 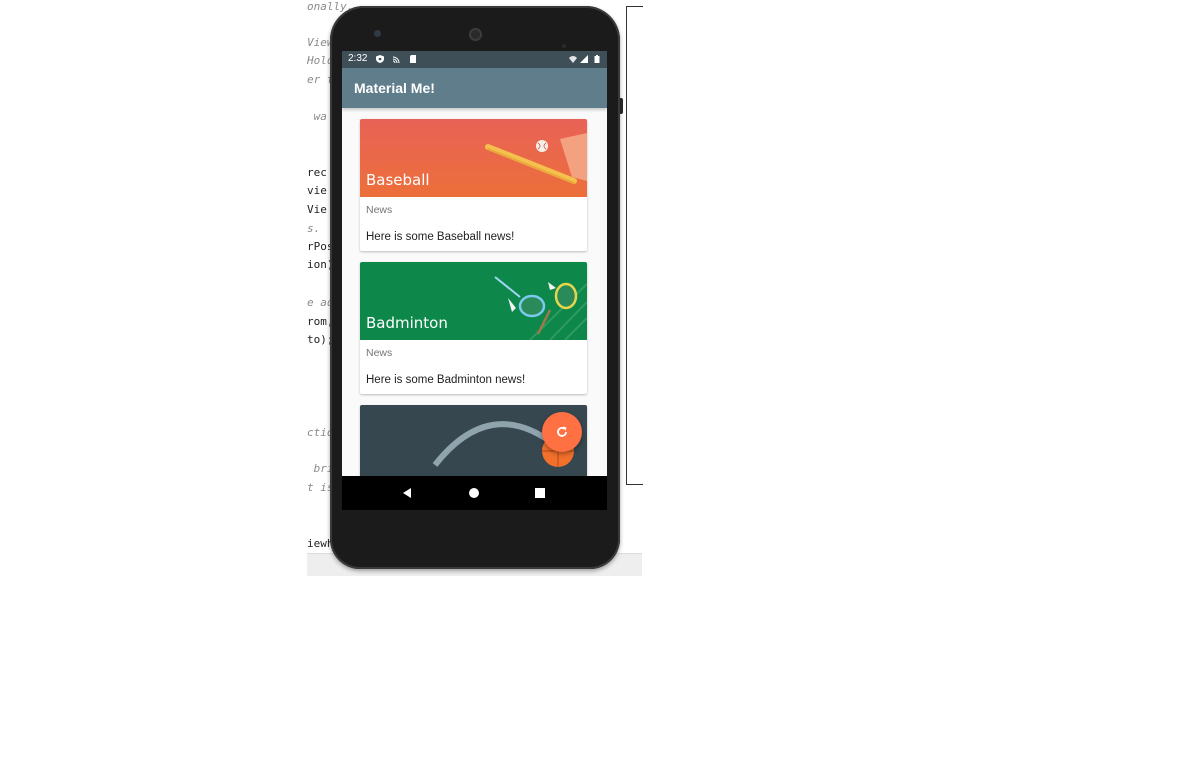 I want to click on nav-bar, so click(x=474, y=493).